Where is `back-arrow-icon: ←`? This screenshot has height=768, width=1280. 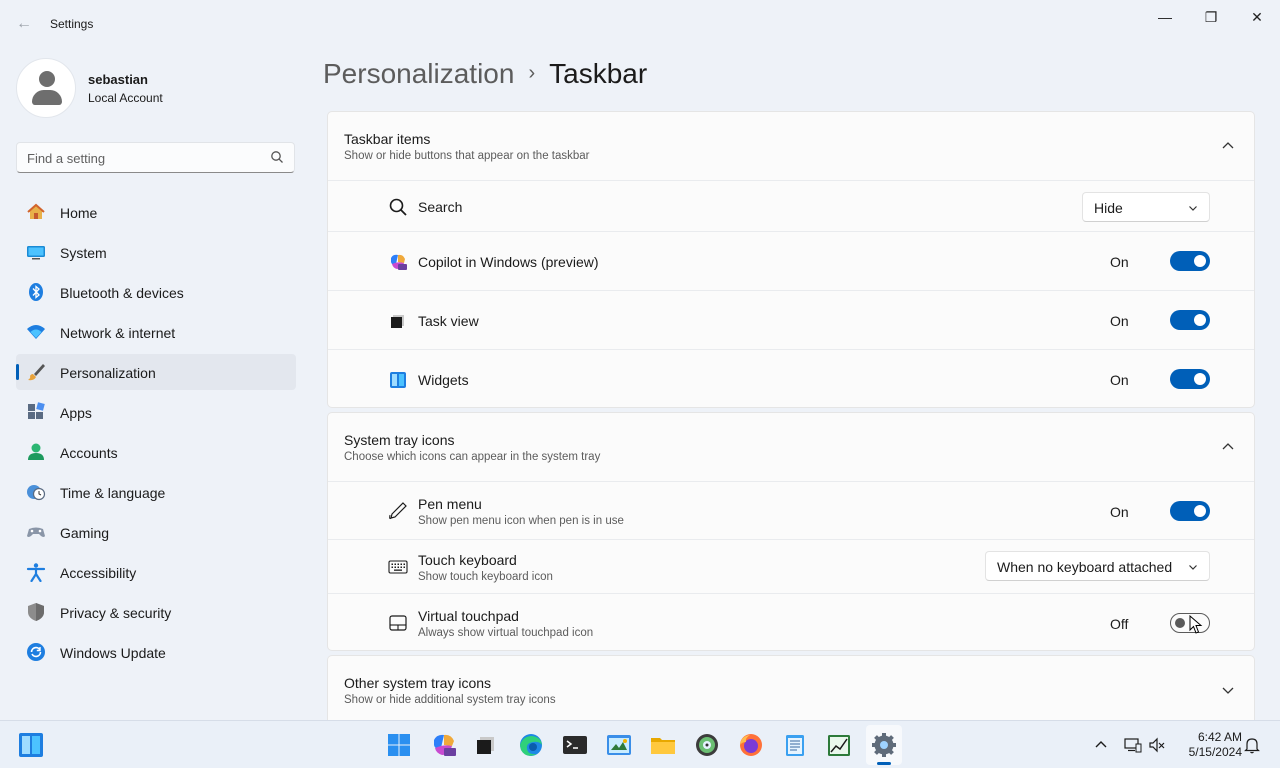 back-arrow-icon: ← is located at coordinates (24, 24).